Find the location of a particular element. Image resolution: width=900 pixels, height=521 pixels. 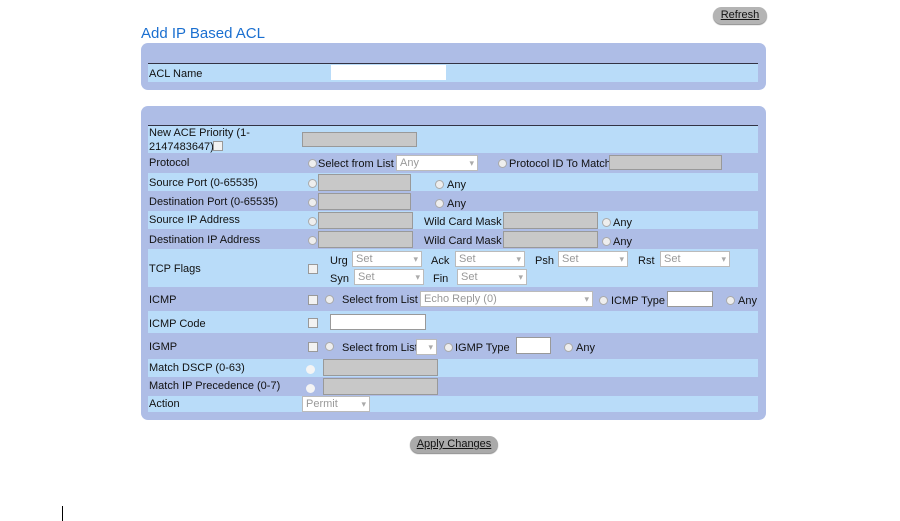

source-port-radio is located at coordinates (312, 183).